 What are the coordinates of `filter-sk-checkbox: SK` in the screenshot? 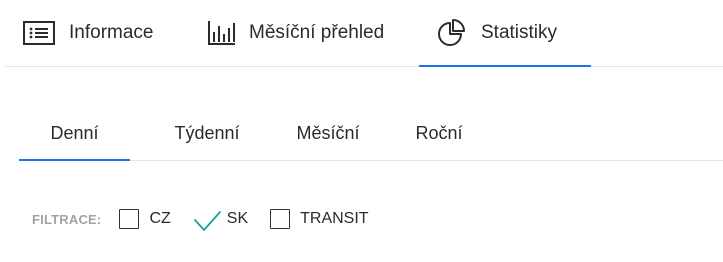 It's located at (220, 219).